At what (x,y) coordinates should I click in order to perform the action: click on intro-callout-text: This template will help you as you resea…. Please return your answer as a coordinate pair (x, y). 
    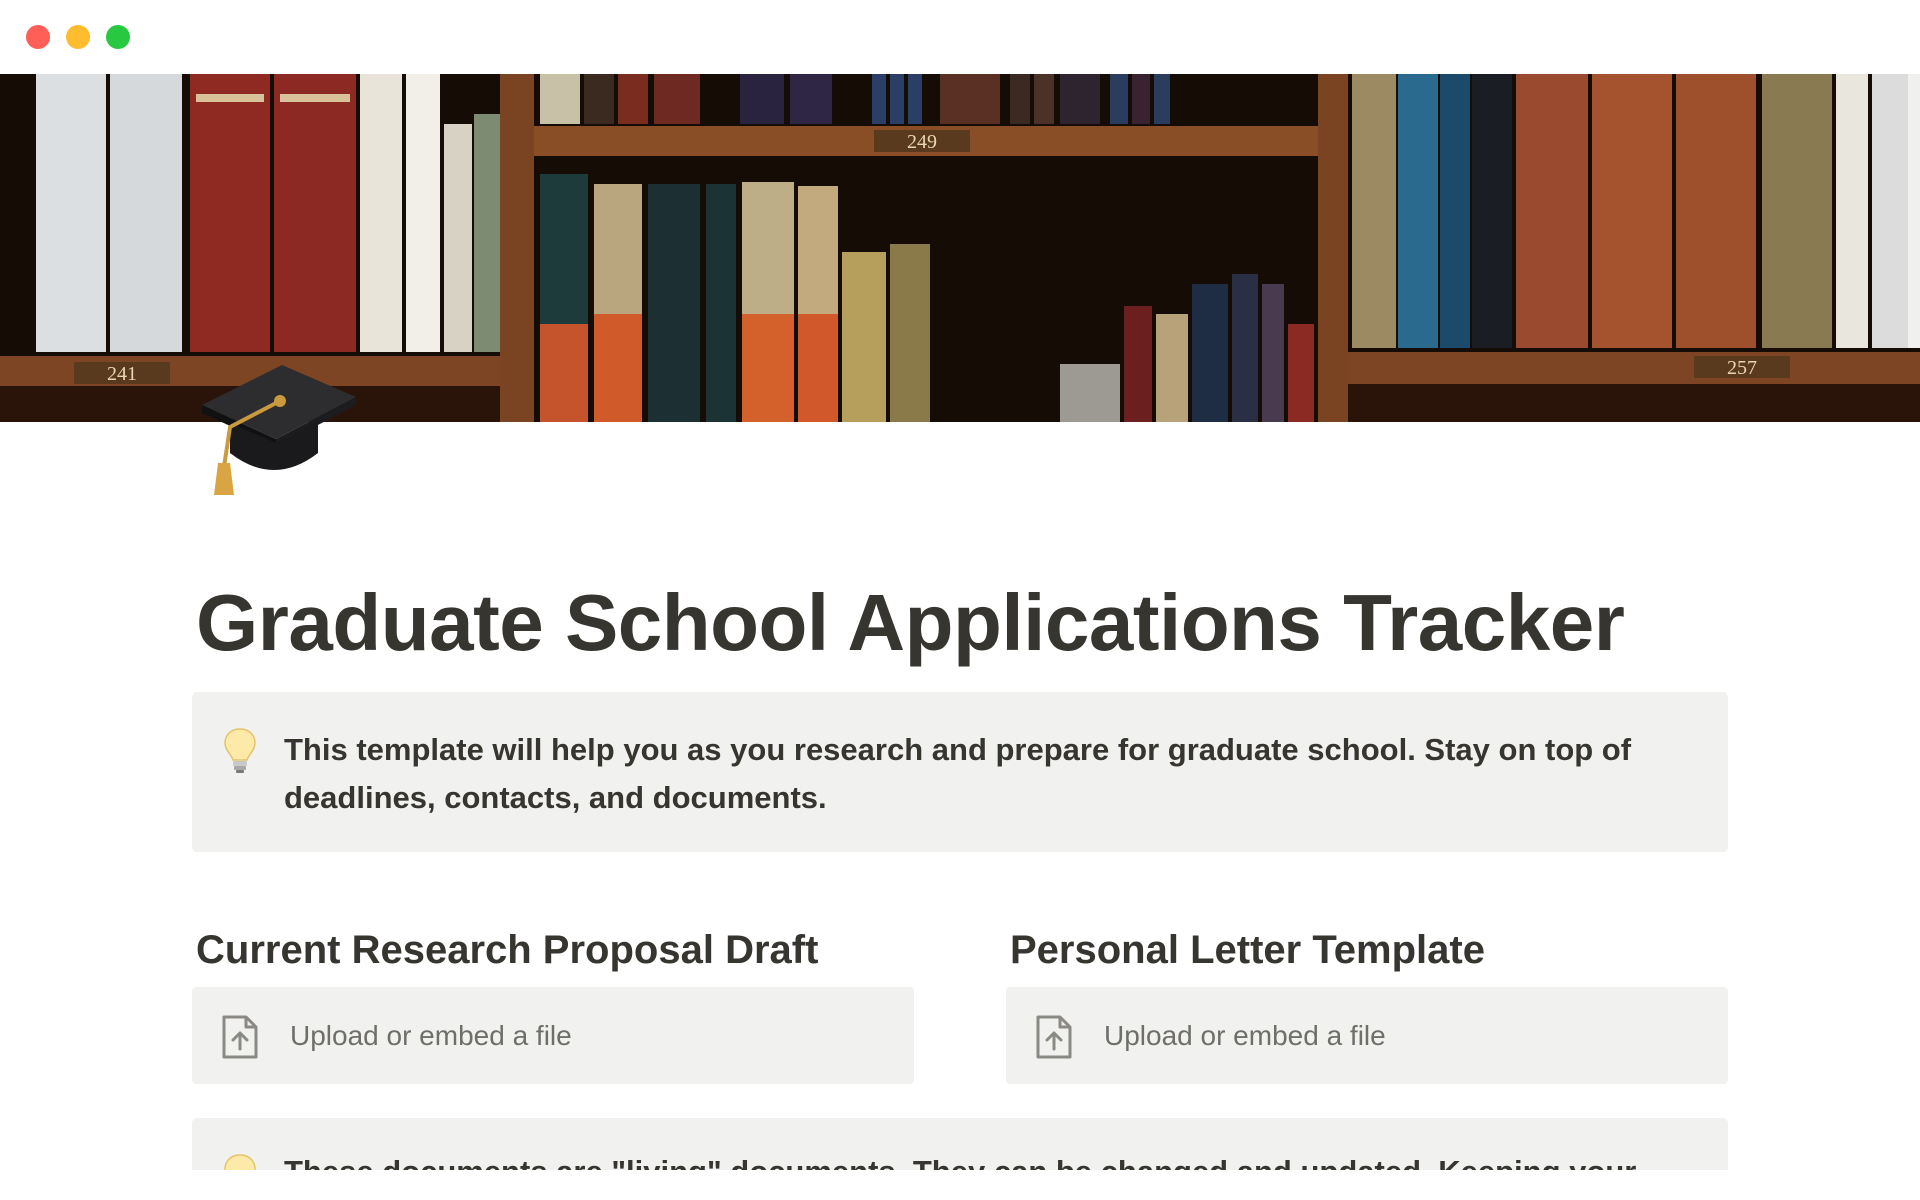
    Looking at the image, I should click on (989, 774).